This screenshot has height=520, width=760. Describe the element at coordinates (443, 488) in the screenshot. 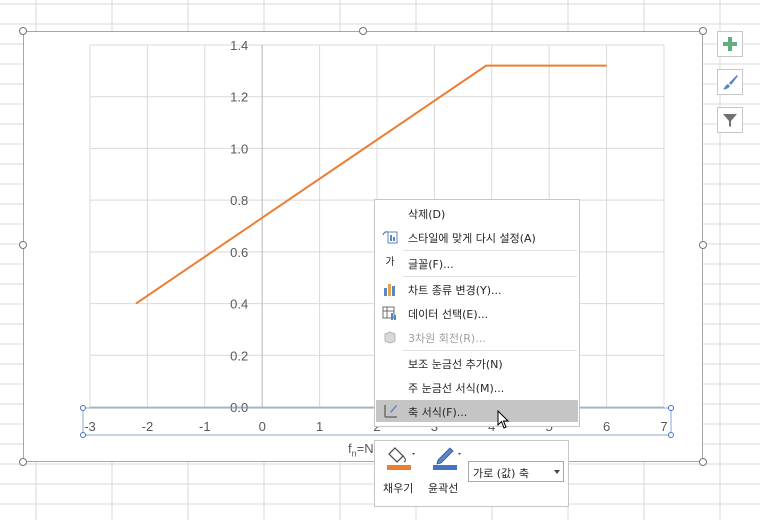

I see `outline-label: 윤곽선` at that location.